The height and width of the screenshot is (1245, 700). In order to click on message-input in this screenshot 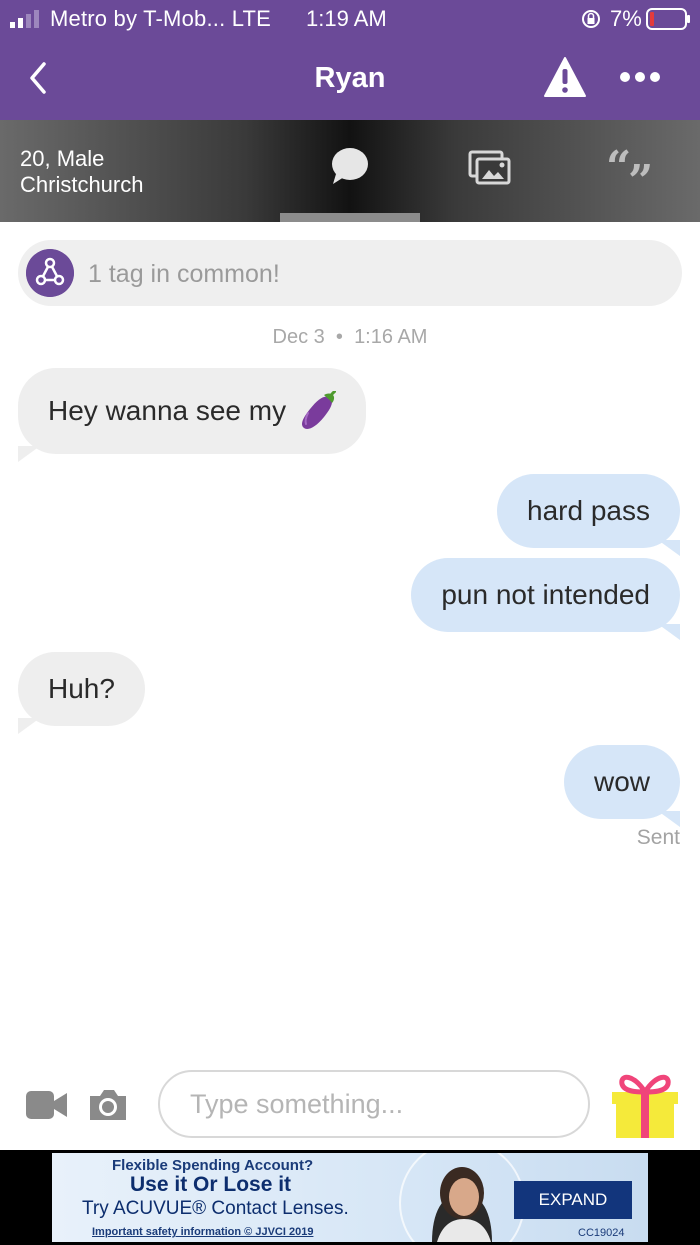, I will do `click(374, 1104)`.